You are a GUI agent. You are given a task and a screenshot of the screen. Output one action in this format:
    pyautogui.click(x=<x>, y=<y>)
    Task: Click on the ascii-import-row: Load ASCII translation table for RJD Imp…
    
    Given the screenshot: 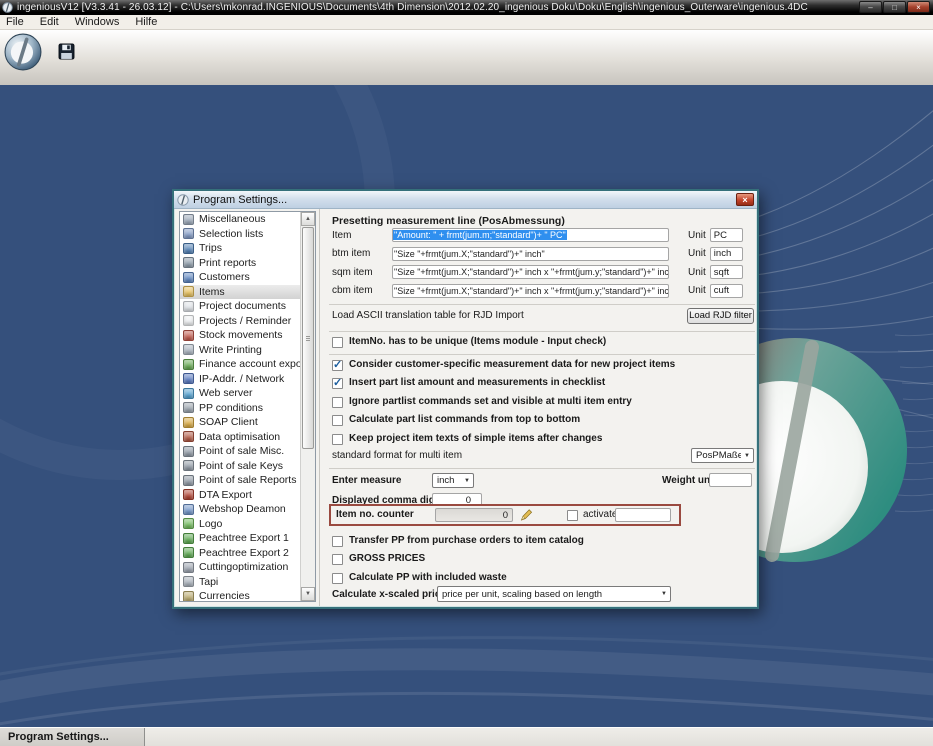 What is the action you would take?
    pyautogui.click(x=542, y=316)
    